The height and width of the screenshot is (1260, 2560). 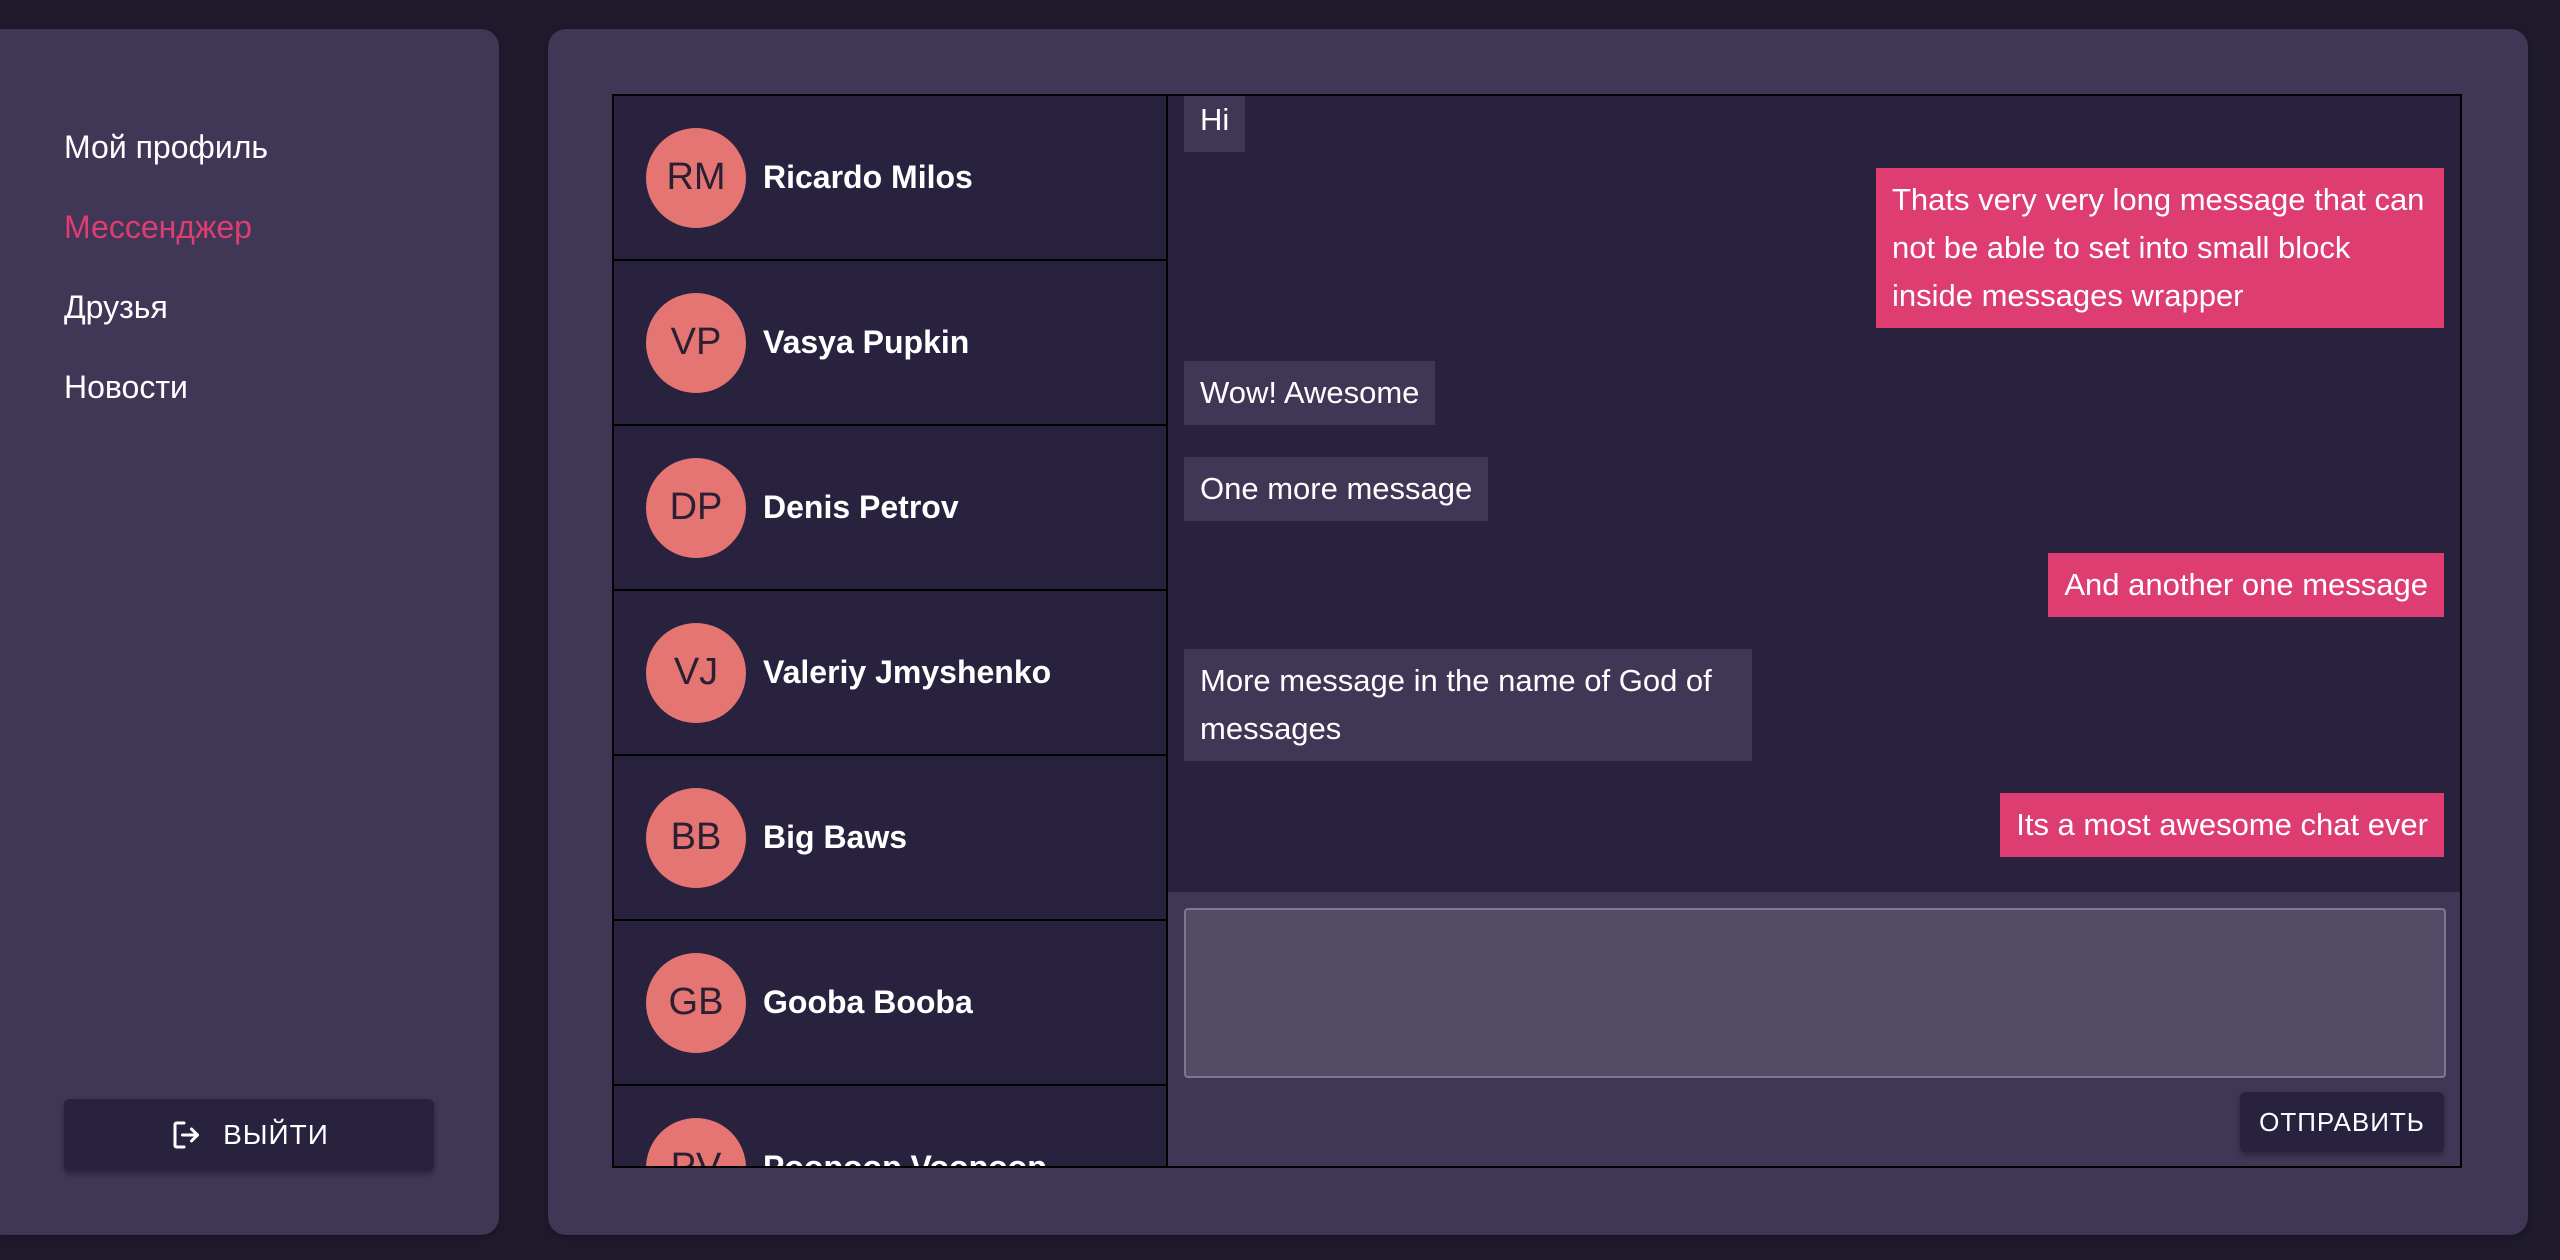 I want to click on dialog-item: VP Vasya Pupkin, so click(x=890, y=343).